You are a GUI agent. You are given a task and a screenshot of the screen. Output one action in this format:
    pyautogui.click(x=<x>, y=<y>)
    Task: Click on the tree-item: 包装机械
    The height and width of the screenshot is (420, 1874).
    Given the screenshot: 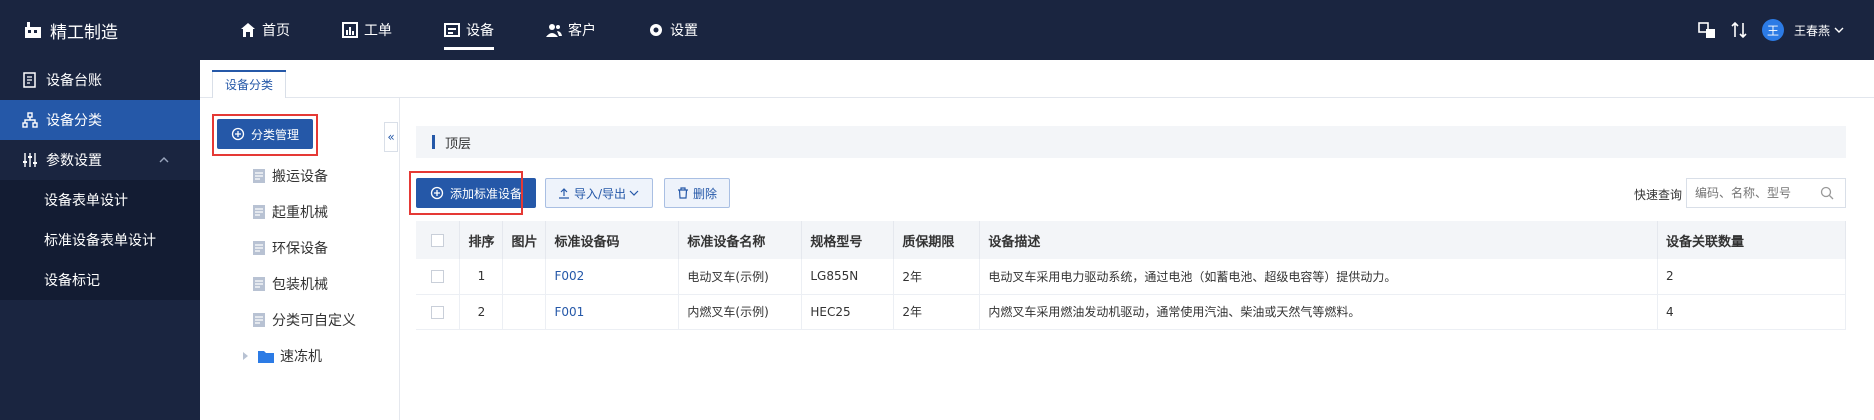 What is the action you would take?
    pyautogui.click(x=298, y=284)
    